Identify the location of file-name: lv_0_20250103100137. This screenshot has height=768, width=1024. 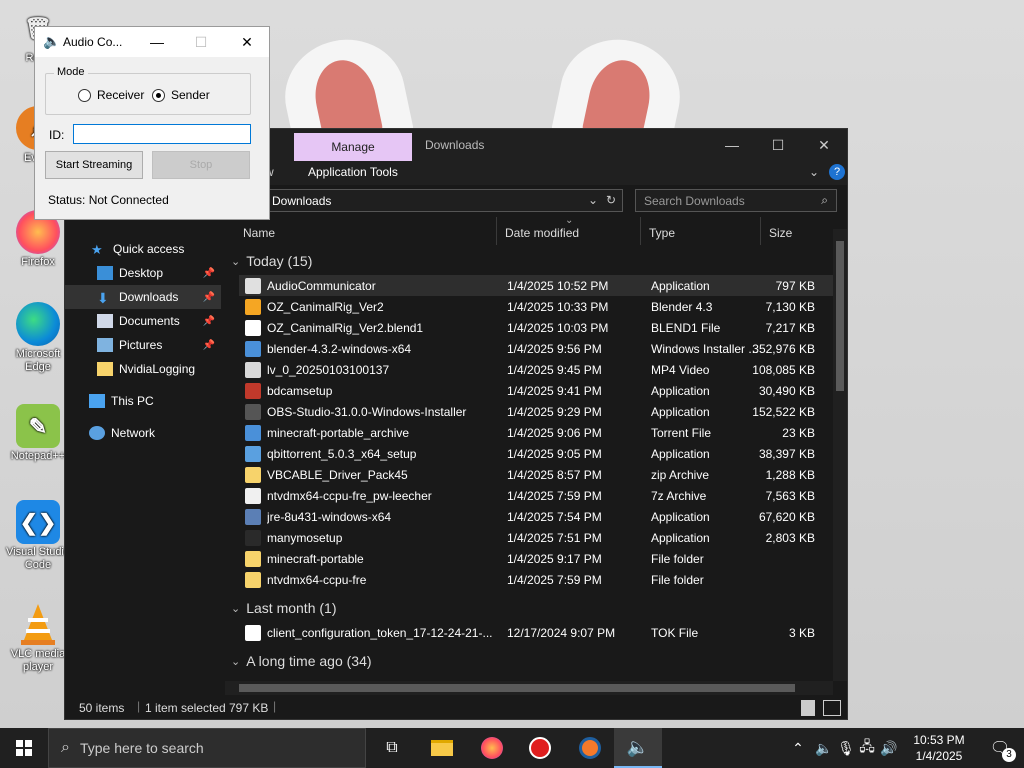
(328, 369).